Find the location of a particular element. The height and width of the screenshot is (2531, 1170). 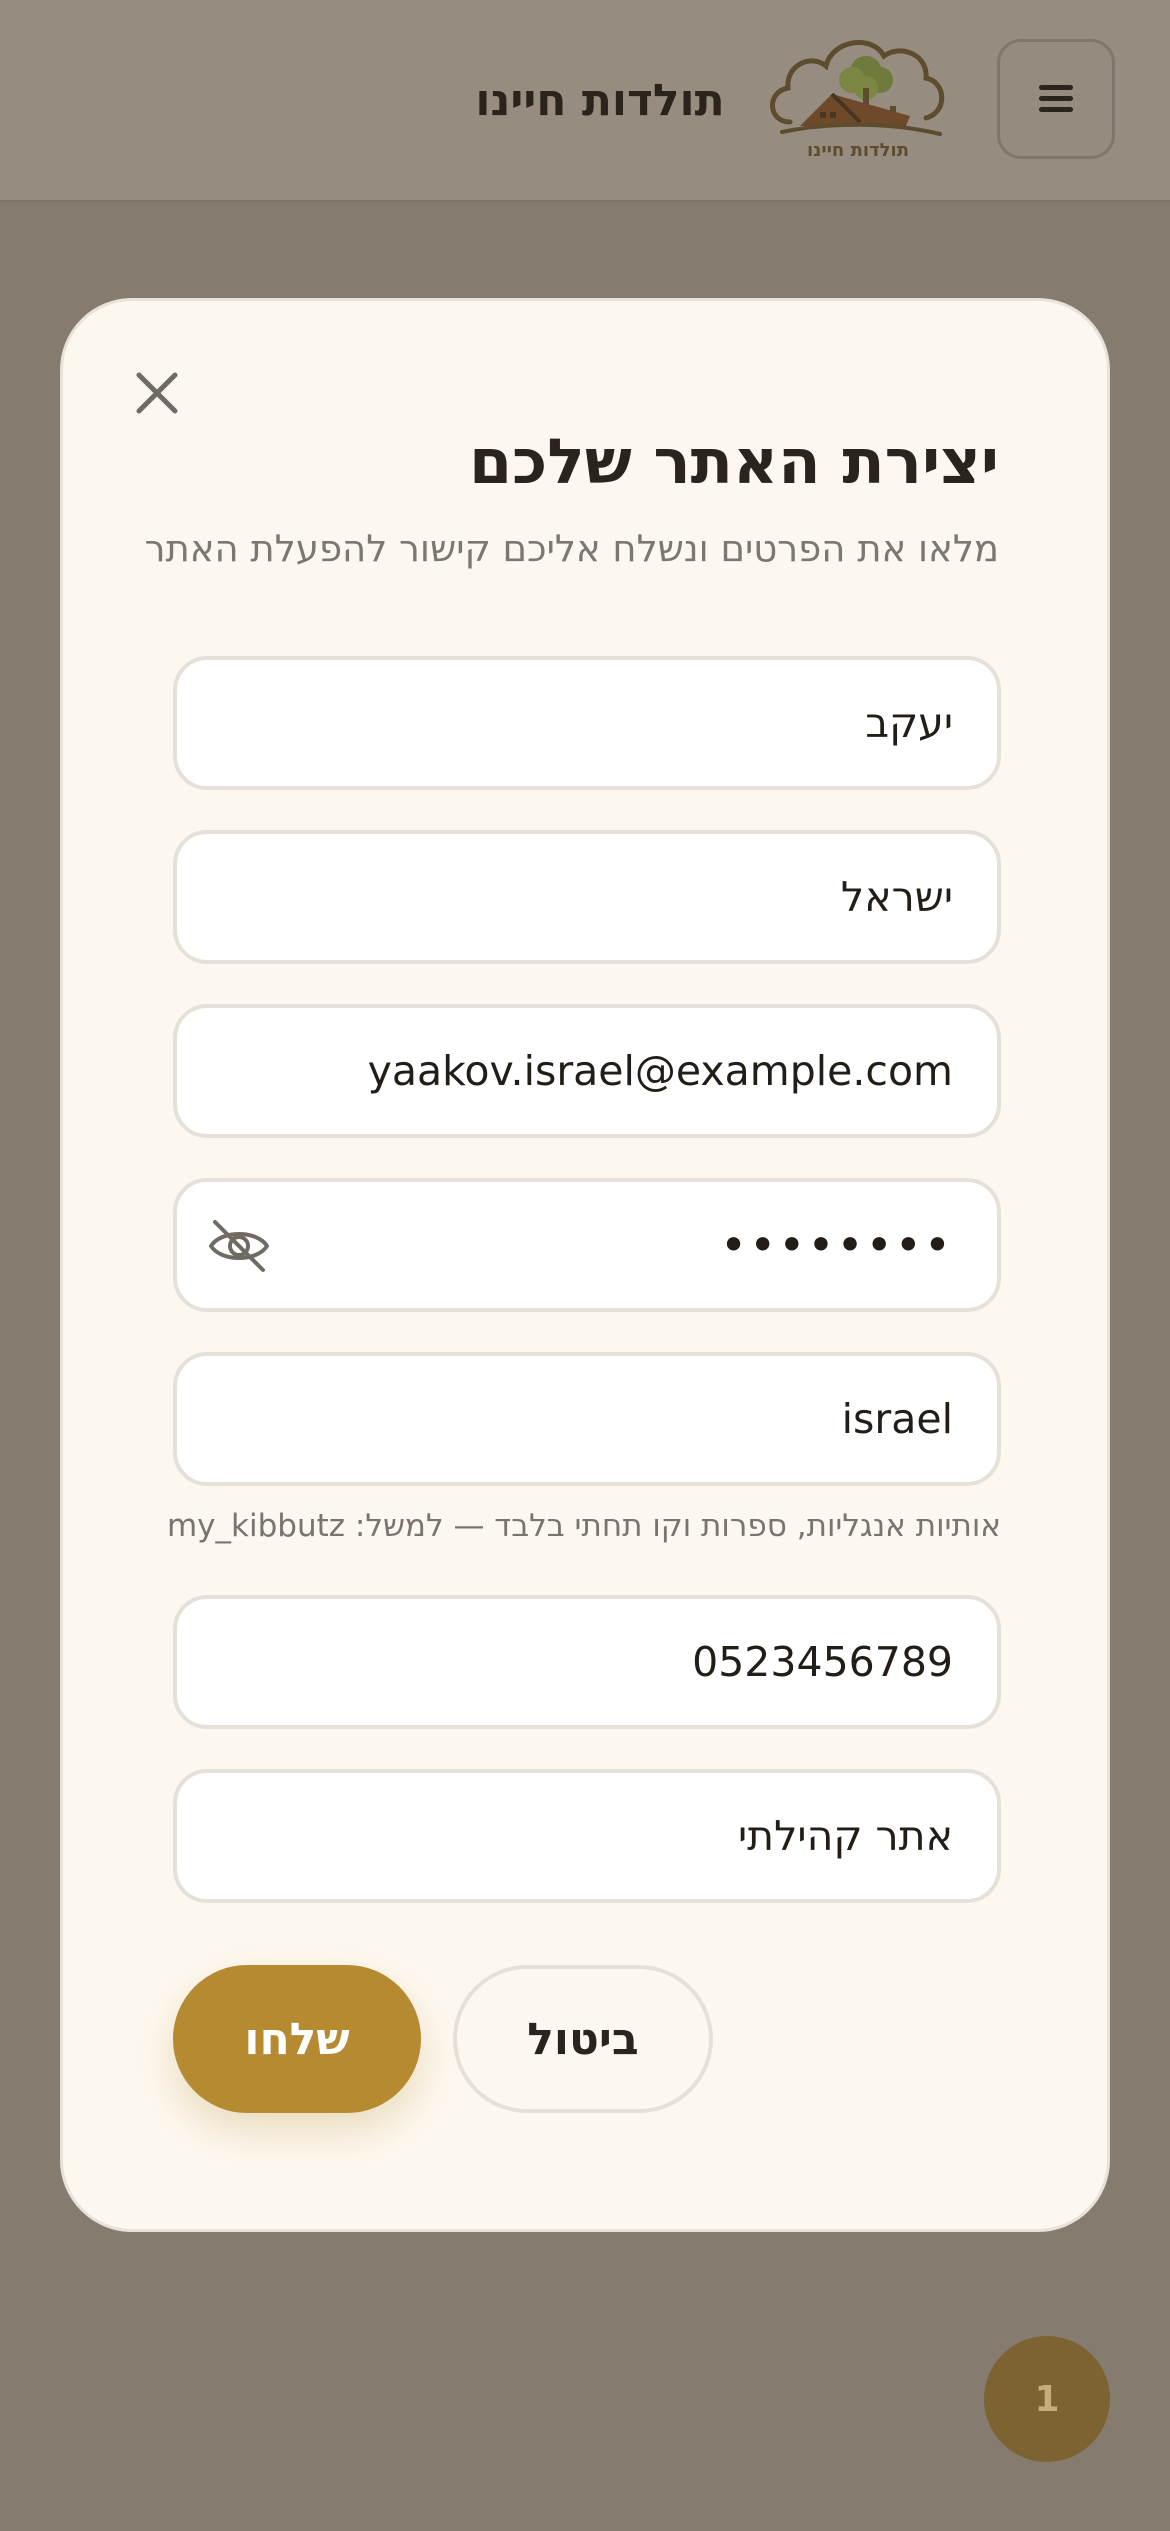

phone-field is located at coordinates (587, 1662).